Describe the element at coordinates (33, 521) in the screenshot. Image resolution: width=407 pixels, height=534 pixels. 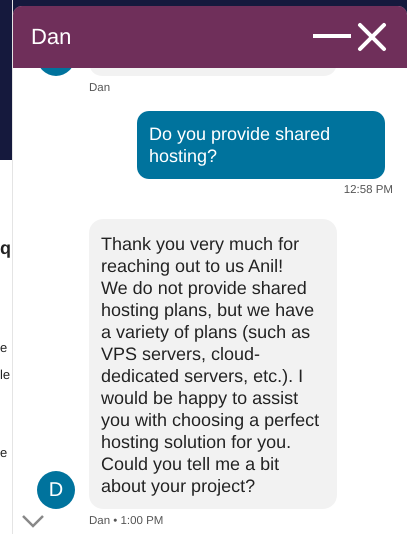
I see `chevron-down-icon` at that location.